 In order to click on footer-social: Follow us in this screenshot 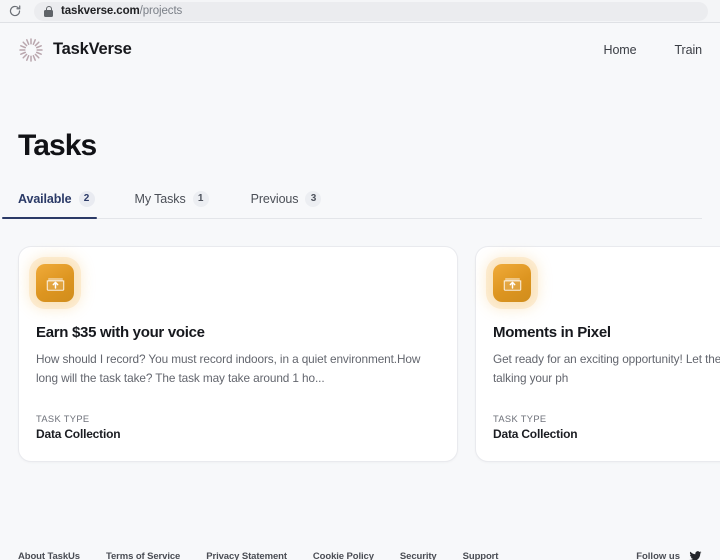, I will do `click(669, 552)`.